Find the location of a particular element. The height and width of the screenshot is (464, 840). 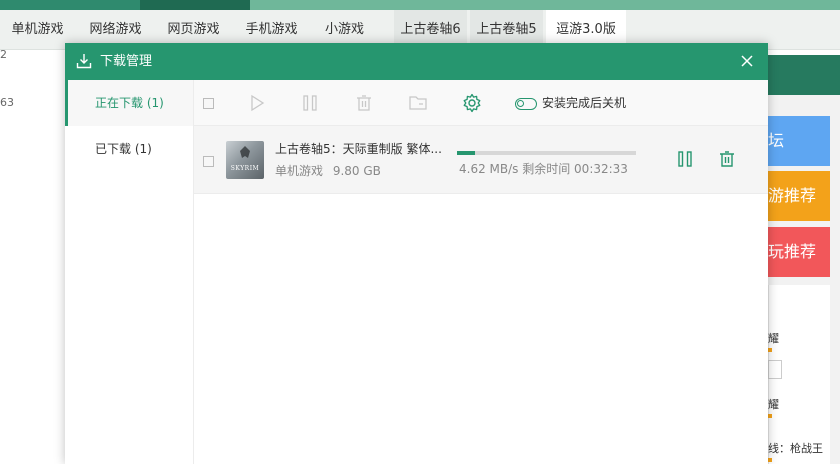

right-input-box is located at coordinates (775, 369).